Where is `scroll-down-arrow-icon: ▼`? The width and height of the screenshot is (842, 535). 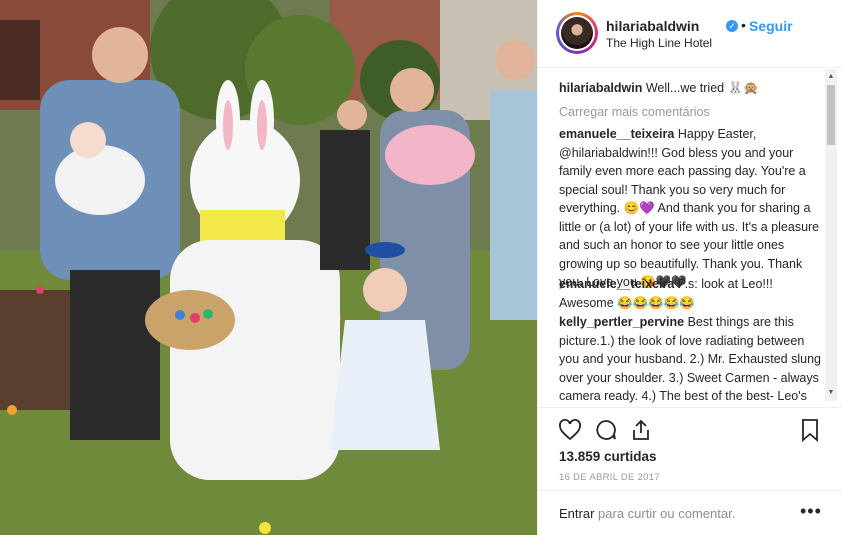 scroll-down-arrow-icon: ▼ is located at coordinates (831, 393).